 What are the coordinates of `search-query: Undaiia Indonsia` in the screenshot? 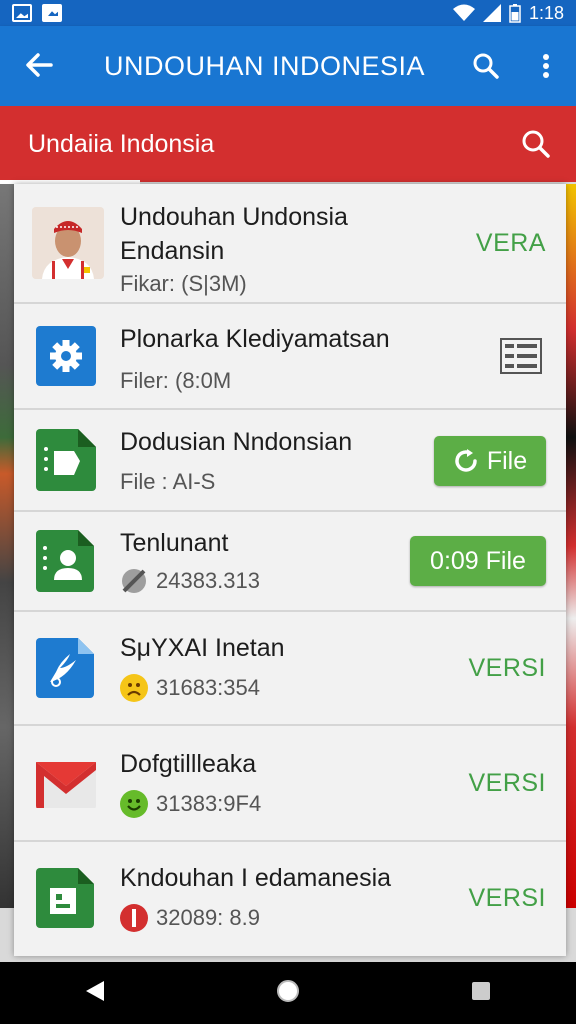 It's located at (248, 144).